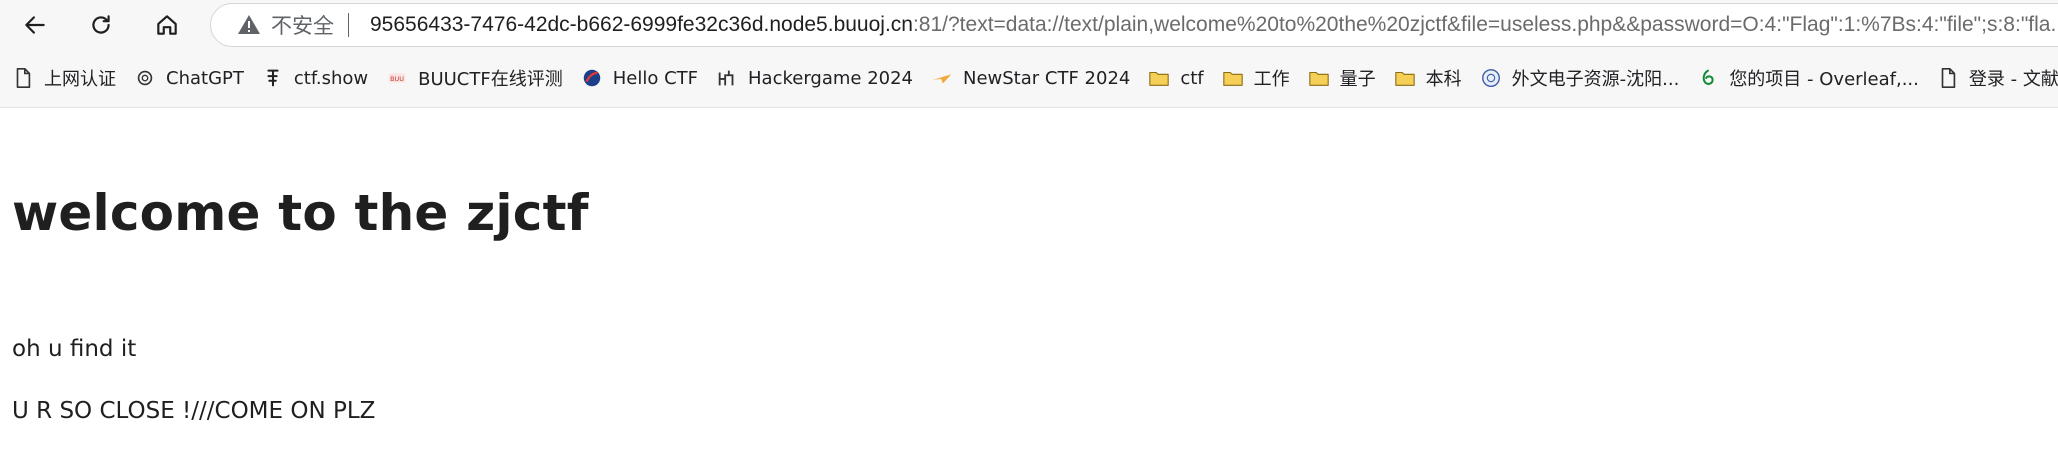  What do you see at coordinates (592, 78) in the screenshot?
I see `hellctf-icon` at bounding box center [592, 78].